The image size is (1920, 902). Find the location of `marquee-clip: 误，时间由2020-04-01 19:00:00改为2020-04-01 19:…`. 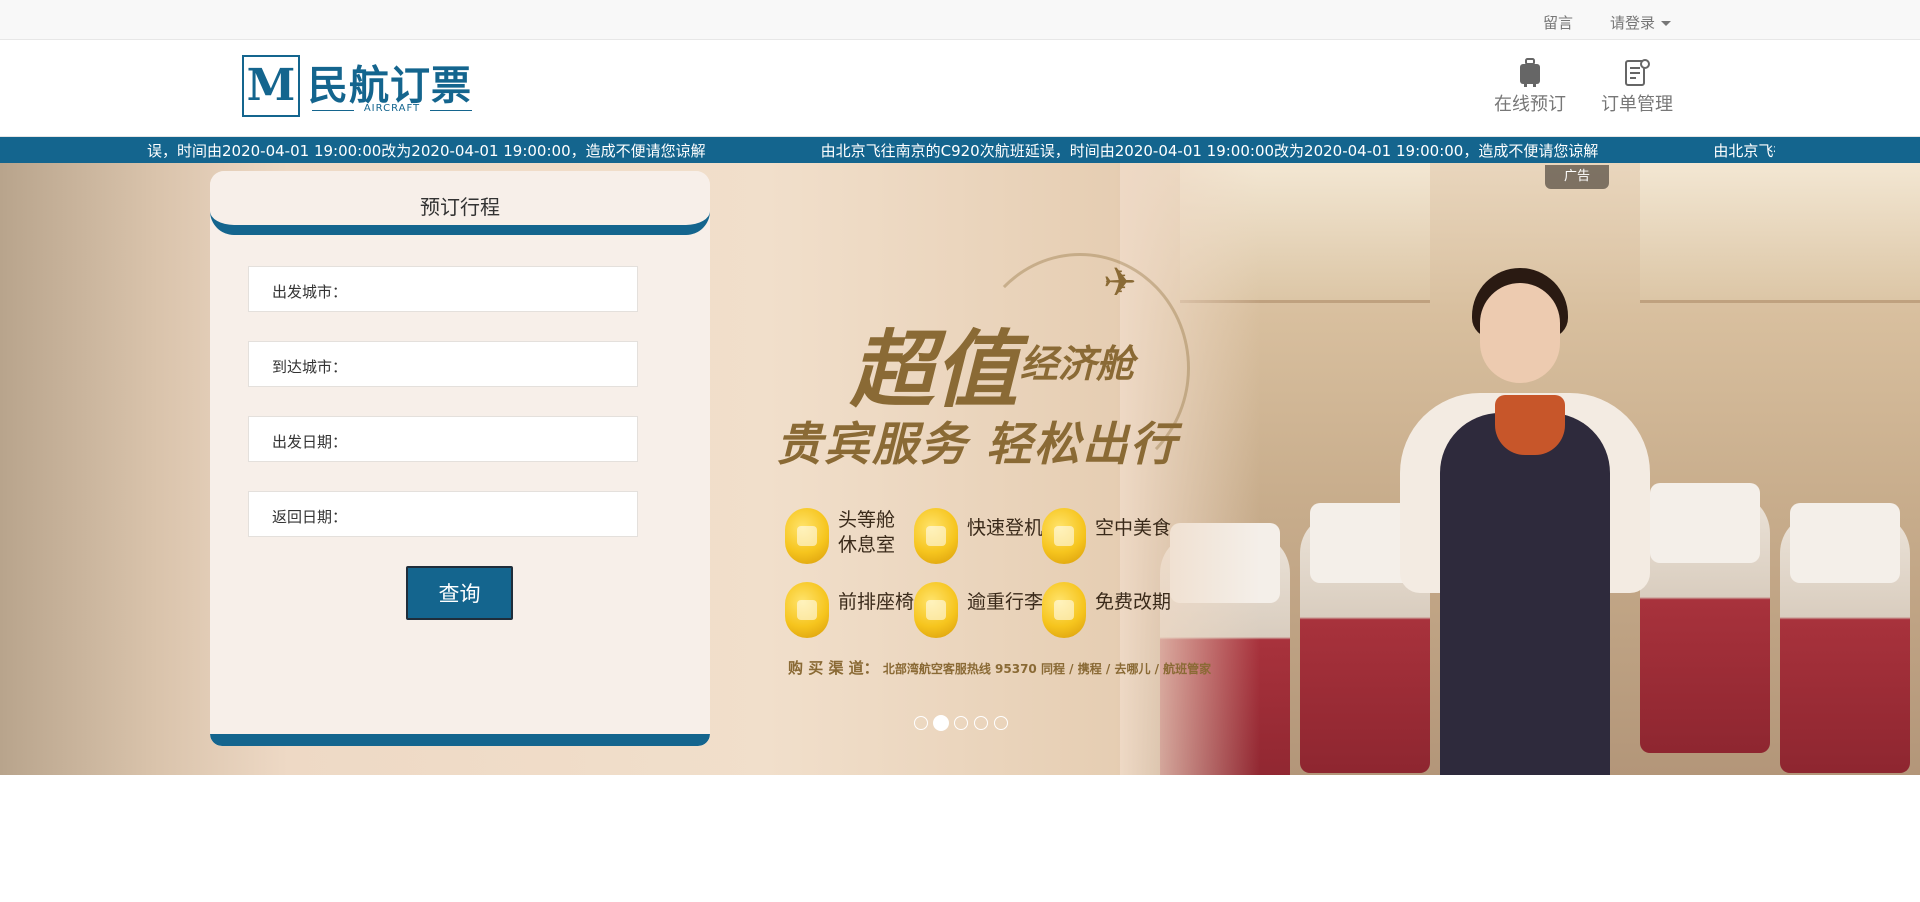

marquee-clip: 误，时间由2020-04-01 19:00:00改为2020-04-01 19:… is located at coordinates (887, 150).